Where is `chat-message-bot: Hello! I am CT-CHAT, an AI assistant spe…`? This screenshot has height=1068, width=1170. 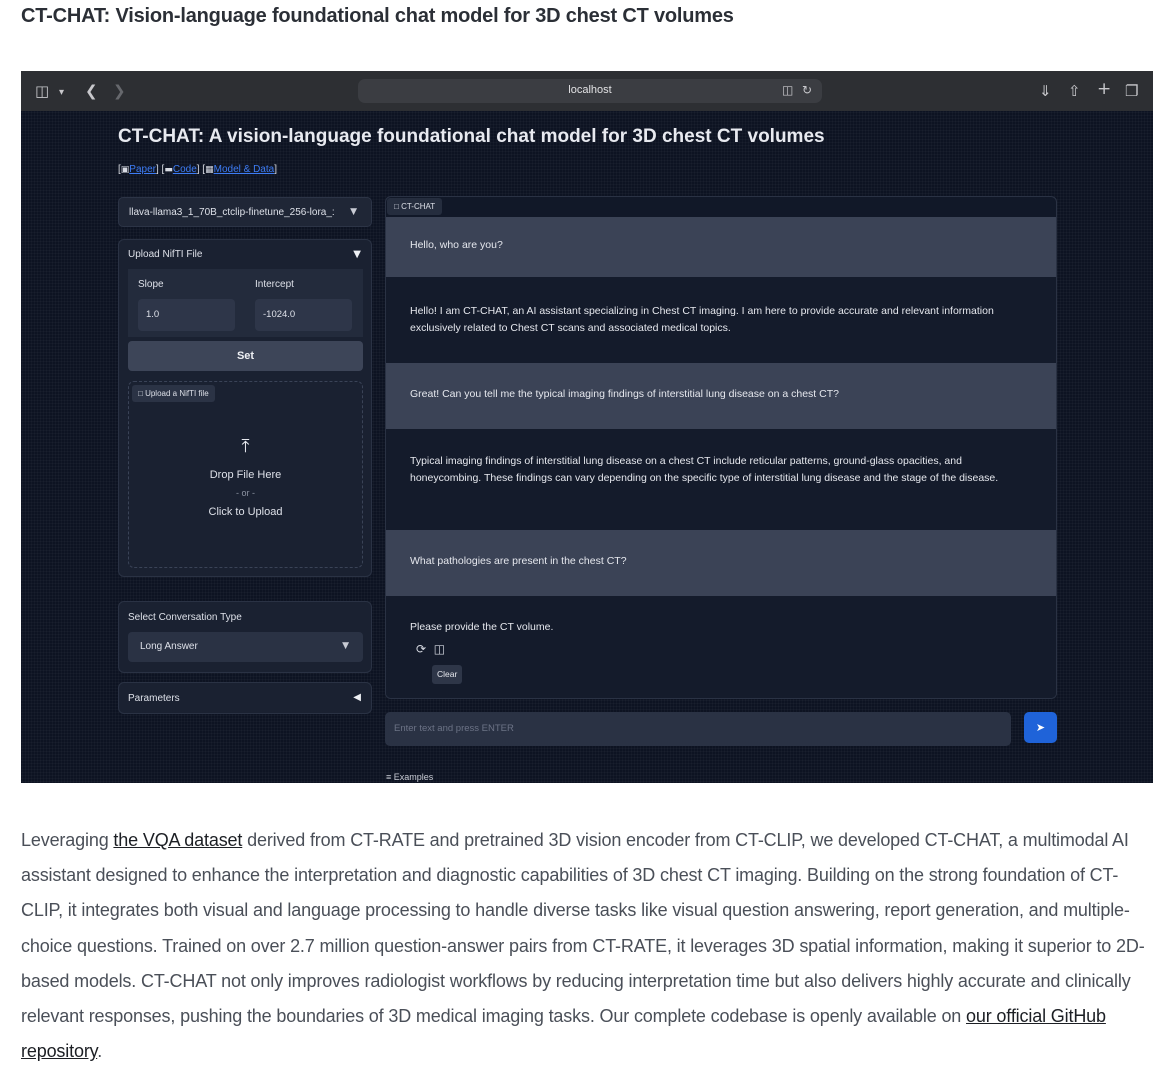
chat-message-bot: Hello! I am CT-CHAT, an AI assistant spe… is located at coordinates (721, 320).